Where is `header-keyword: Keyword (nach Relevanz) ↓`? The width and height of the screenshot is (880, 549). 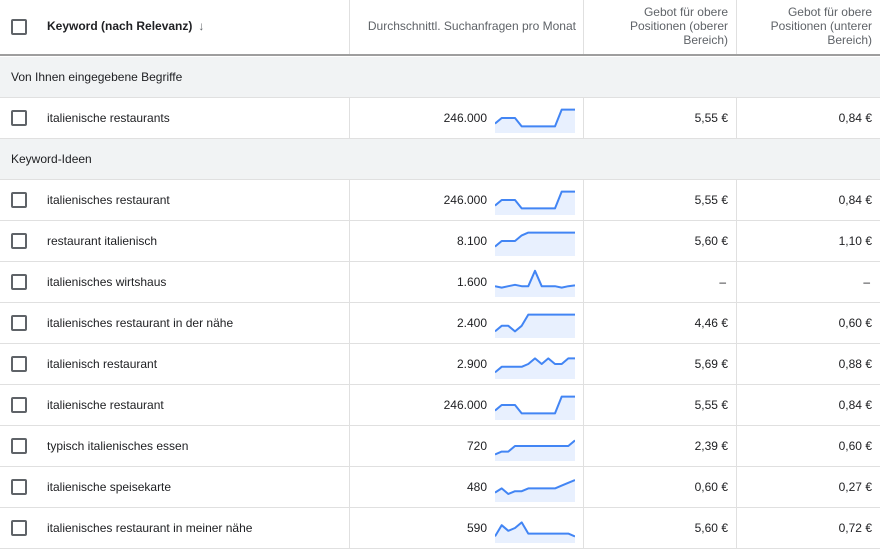
header-keyword: Keyword (nach Relevanz) ↓ is located at coordinates (125, 26).